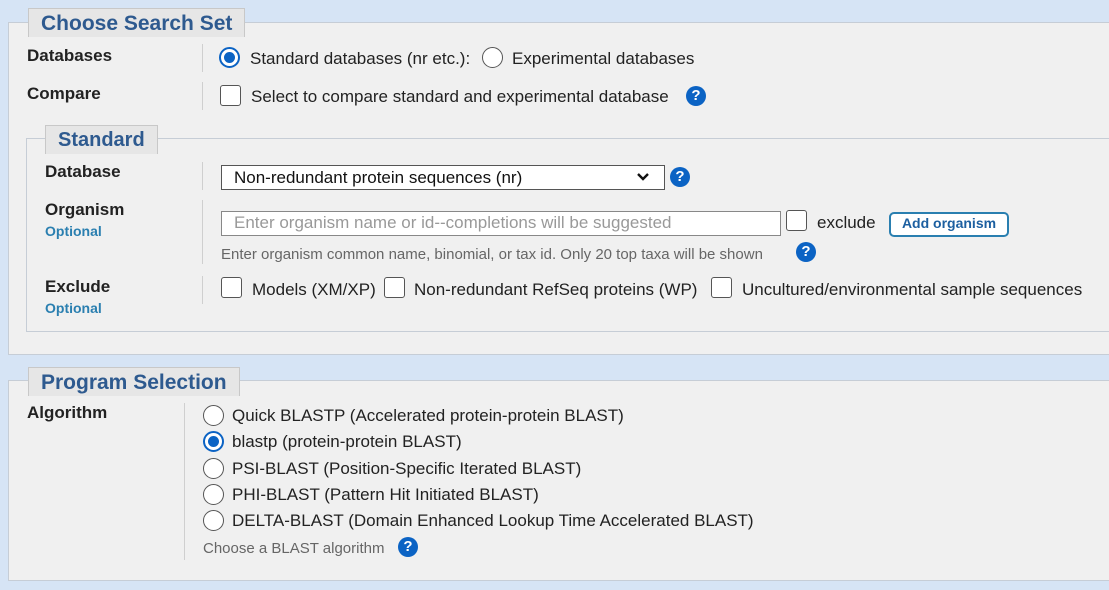  What do you see at coordinates (78, 286) in the screenshot?
I see `exclude-label: Exclude` at bounding box center [78, 286].